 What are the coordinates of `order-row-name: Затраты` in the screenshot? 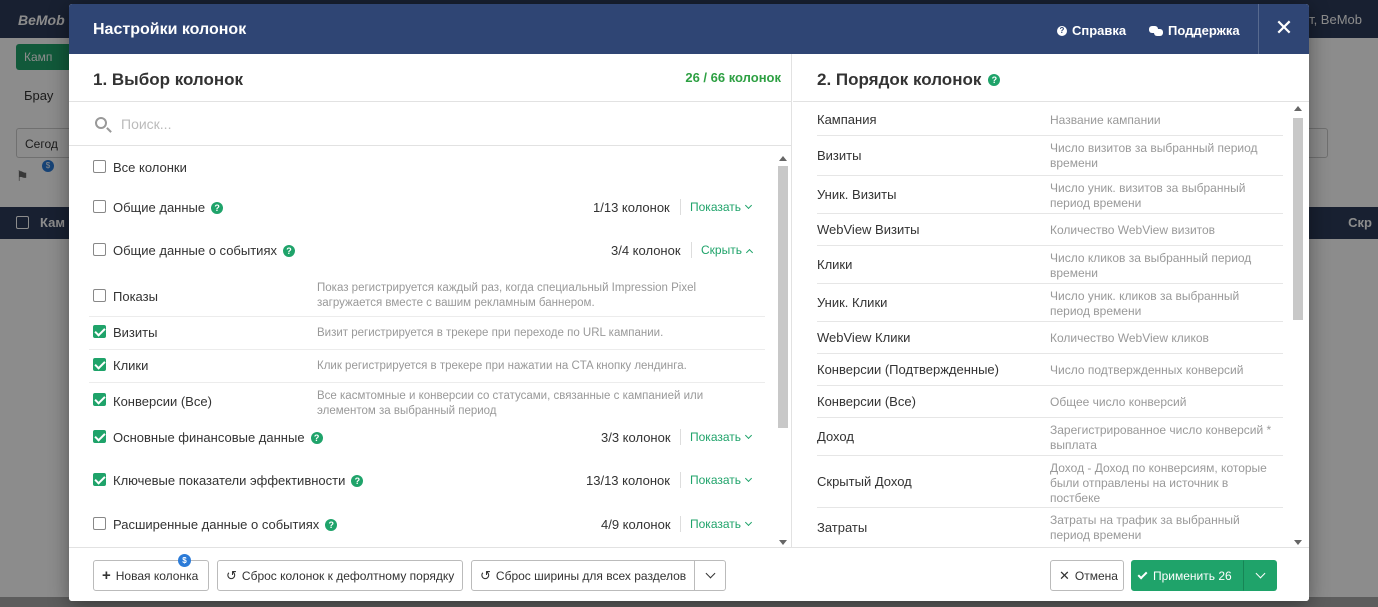 It's located at (842, 527).